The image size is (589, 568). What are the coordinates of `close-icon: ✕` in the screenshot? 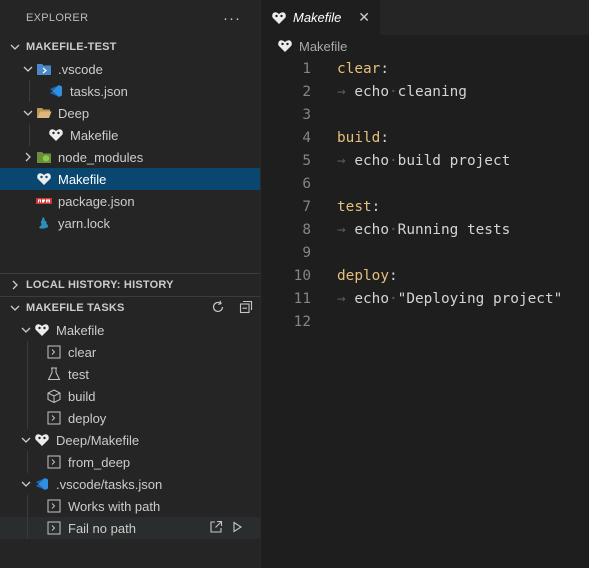 It's located at (364, 17).